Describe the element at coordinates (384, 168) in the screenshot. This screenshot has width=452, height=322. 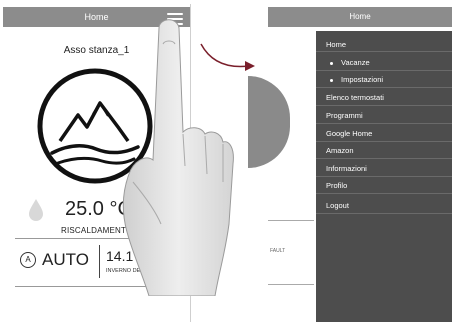
I see `menu-item-informazioni: Informazioni` at that location.